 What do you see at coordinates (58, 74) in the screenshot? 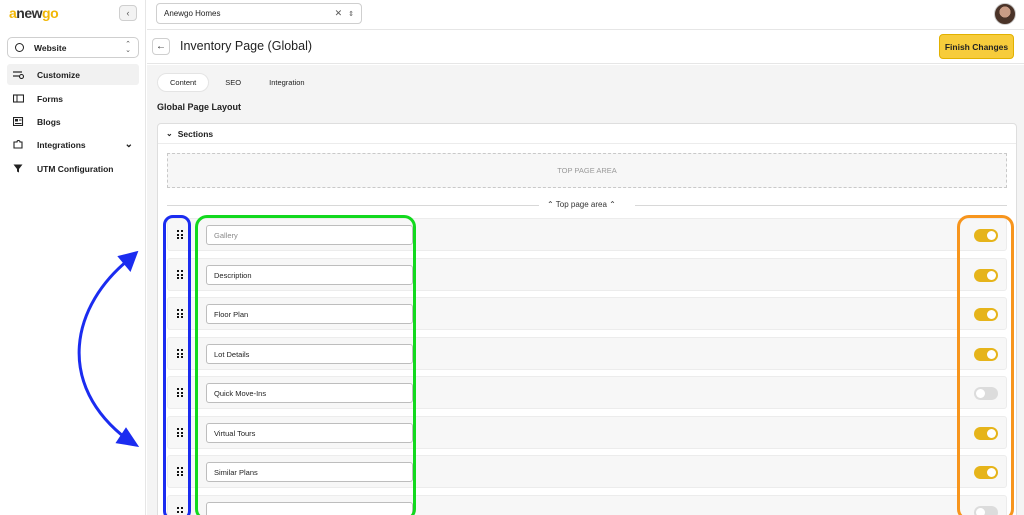
I see `sidebar-item-label: Customize` at bounding box center [58, 74].